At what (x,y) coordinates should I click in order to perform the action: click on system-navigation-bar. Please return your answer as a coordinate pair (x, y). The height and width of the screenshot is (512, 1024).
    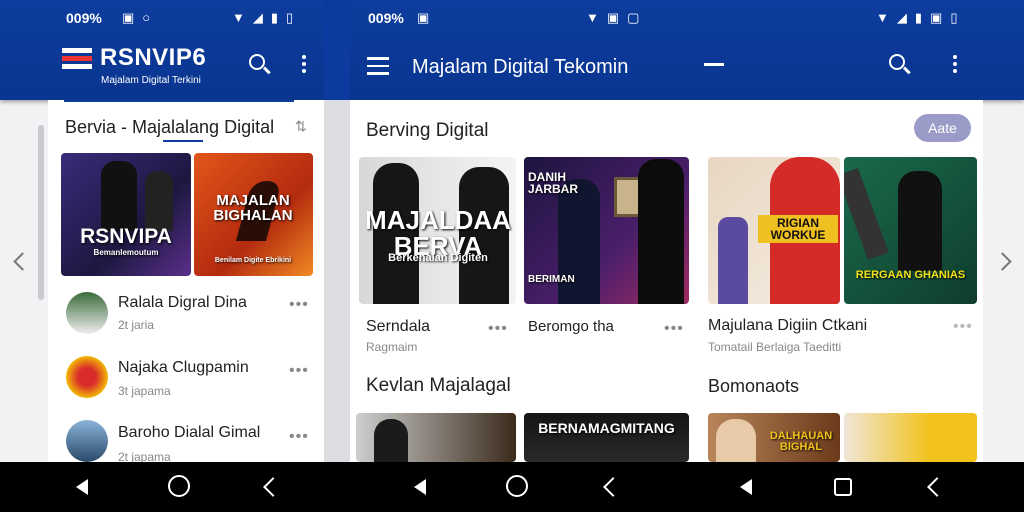
    Looking at the image, I should click on (512, 487).